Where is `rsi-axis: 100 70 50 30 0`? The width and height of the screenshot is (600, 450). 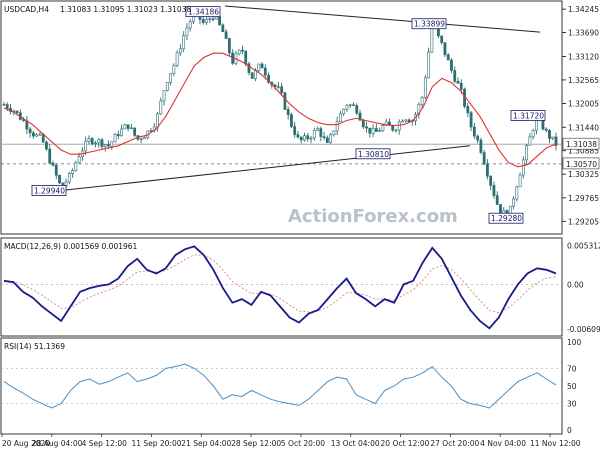
rsi-axis: 100 70 50 30 0 is located at coordinates (574, 386).